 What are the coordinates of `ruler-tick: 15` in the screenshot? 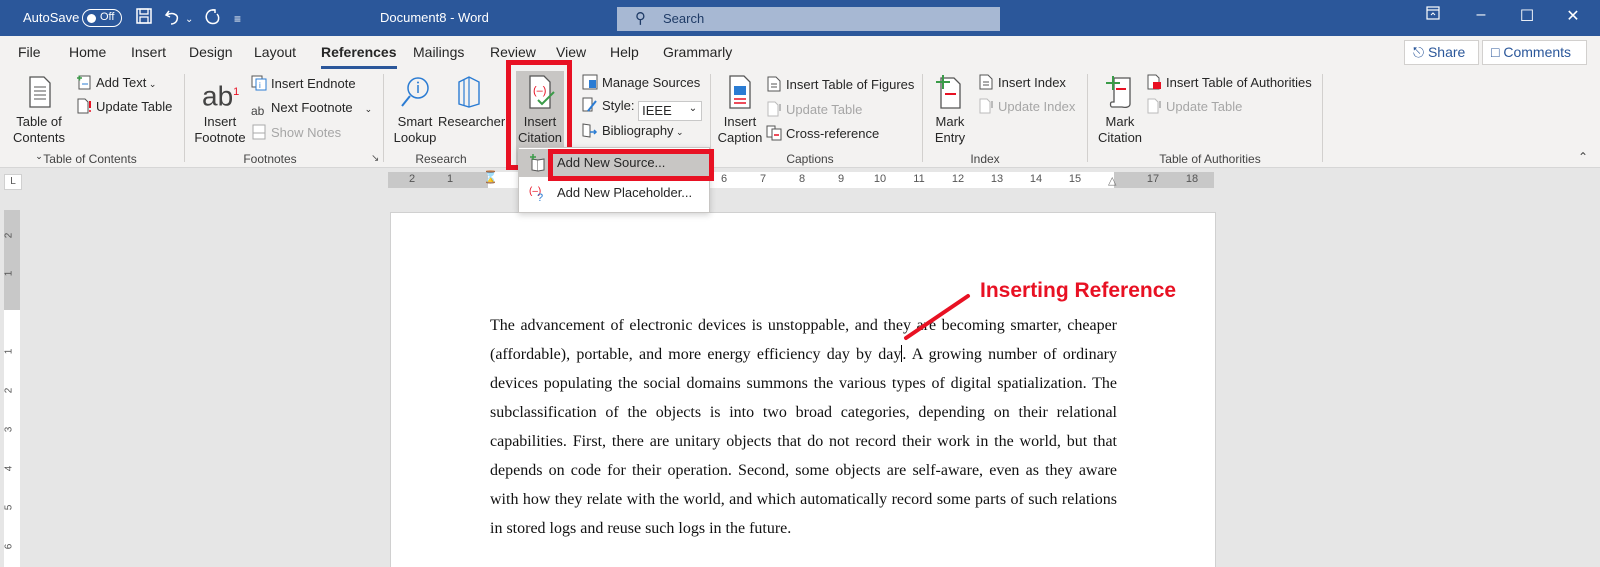 It's located at (1075, 179).